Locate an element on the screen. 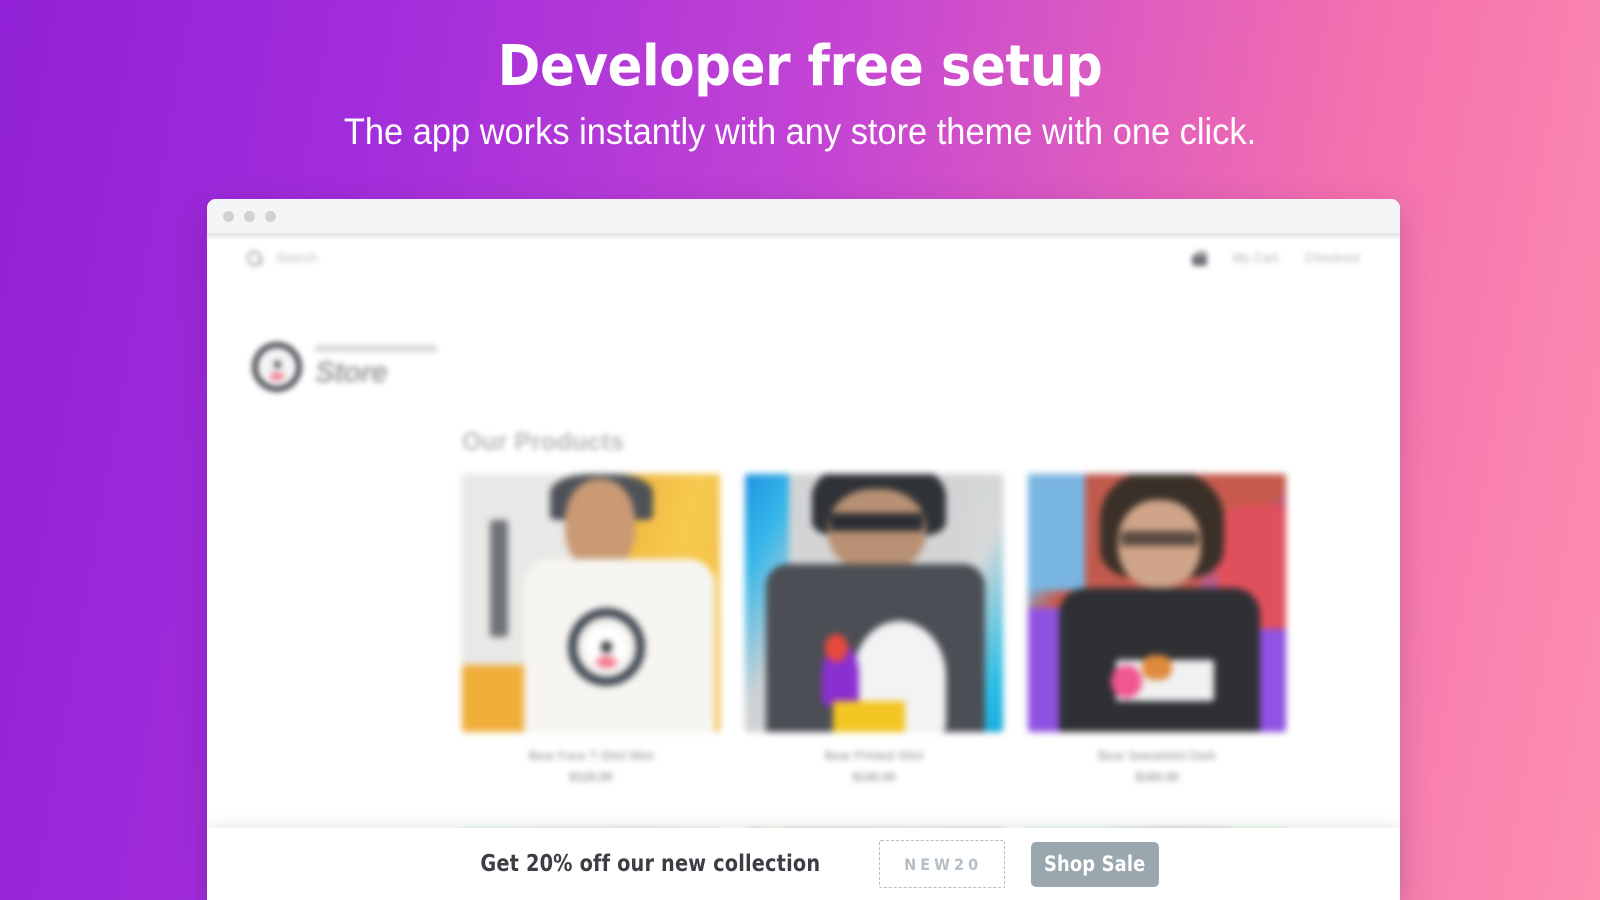 The height and width of the screenshot is (900, 1600). page-title: Developer free setup is located at coordinates (800, 66).